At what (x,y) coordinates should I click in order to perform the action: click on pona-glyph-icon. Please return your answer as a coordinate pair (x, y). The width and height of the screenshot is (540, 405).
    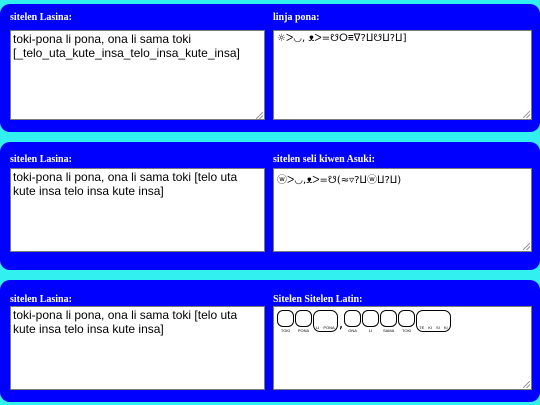
    Looking at the image, I should click on (303, 318).